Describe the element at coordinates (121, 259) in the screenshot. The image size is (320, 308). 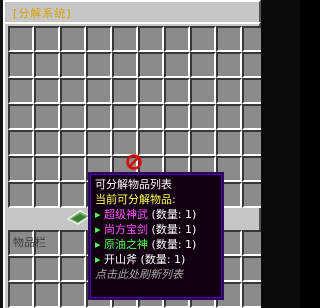
I see `item-name: 开山斧` at that location.